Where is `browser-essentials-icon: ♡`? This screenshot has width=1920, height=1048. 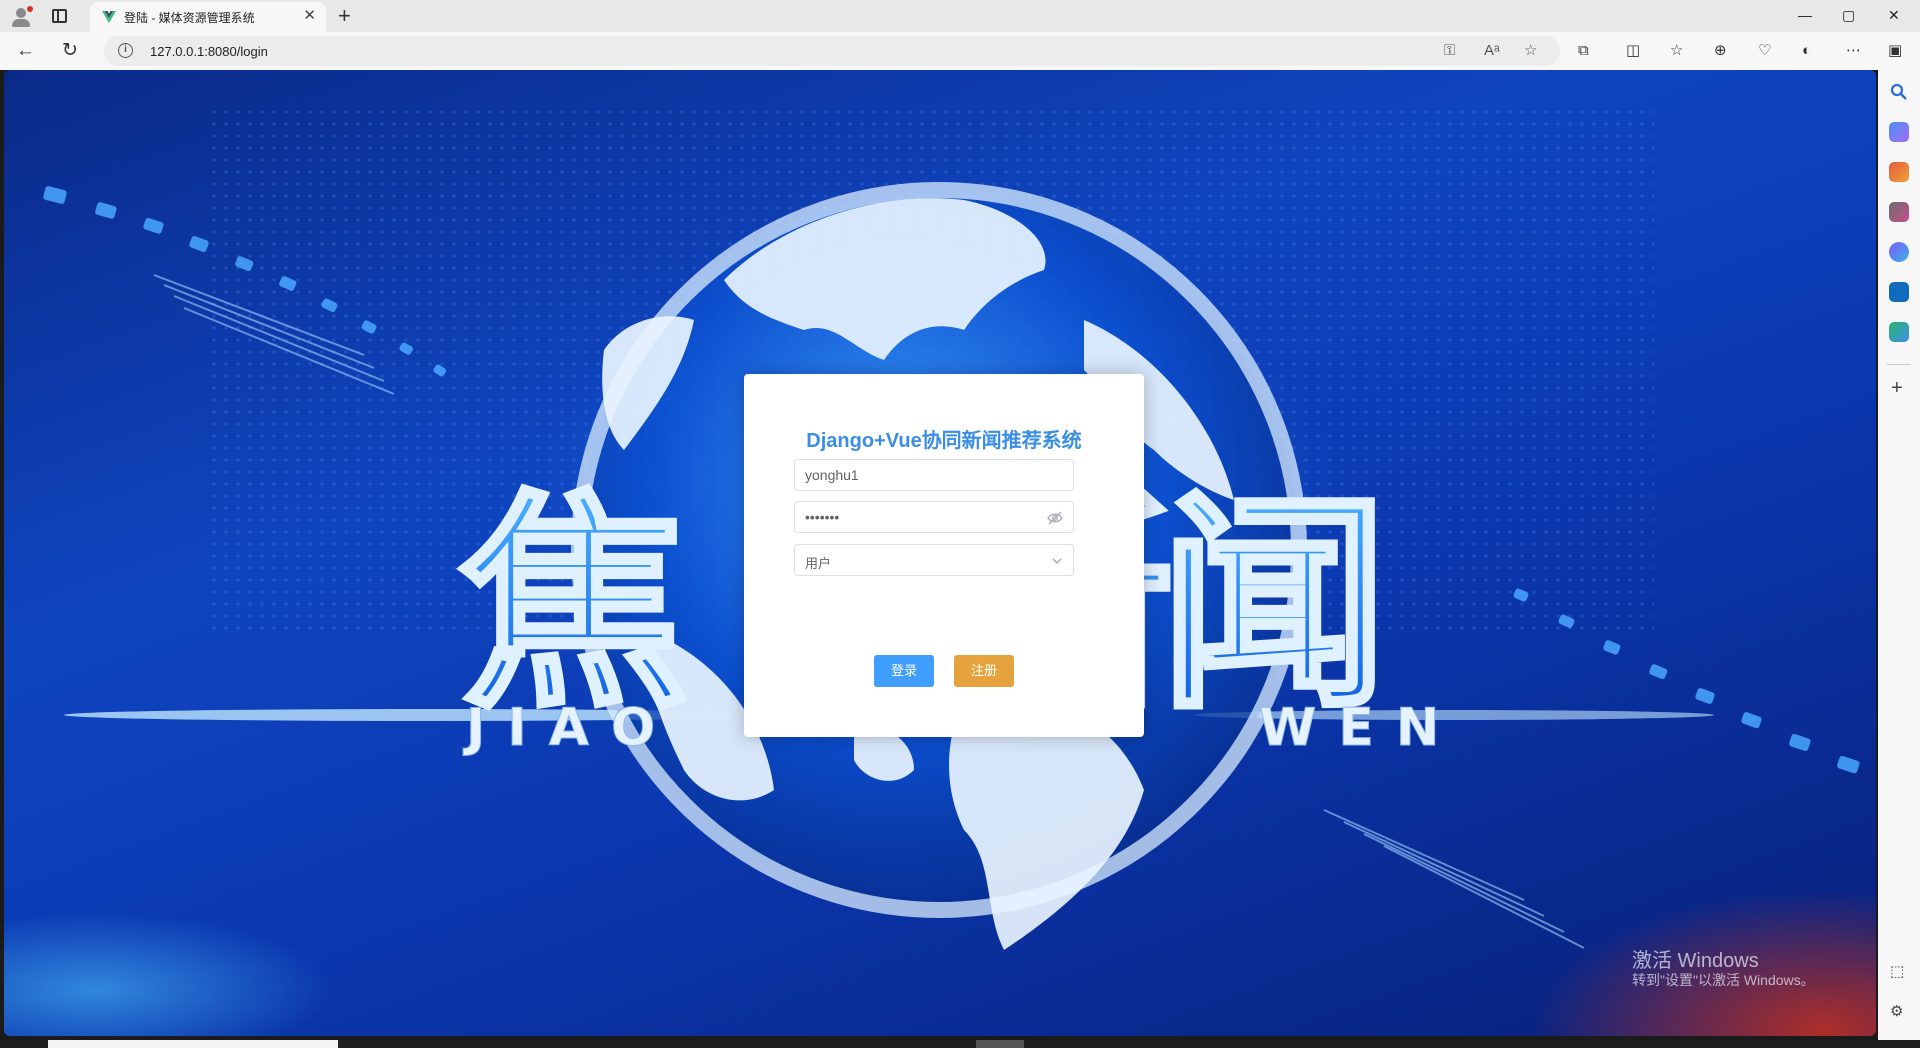 browser-essentials-icon: ♡ is located at coordinates (1764, 51).